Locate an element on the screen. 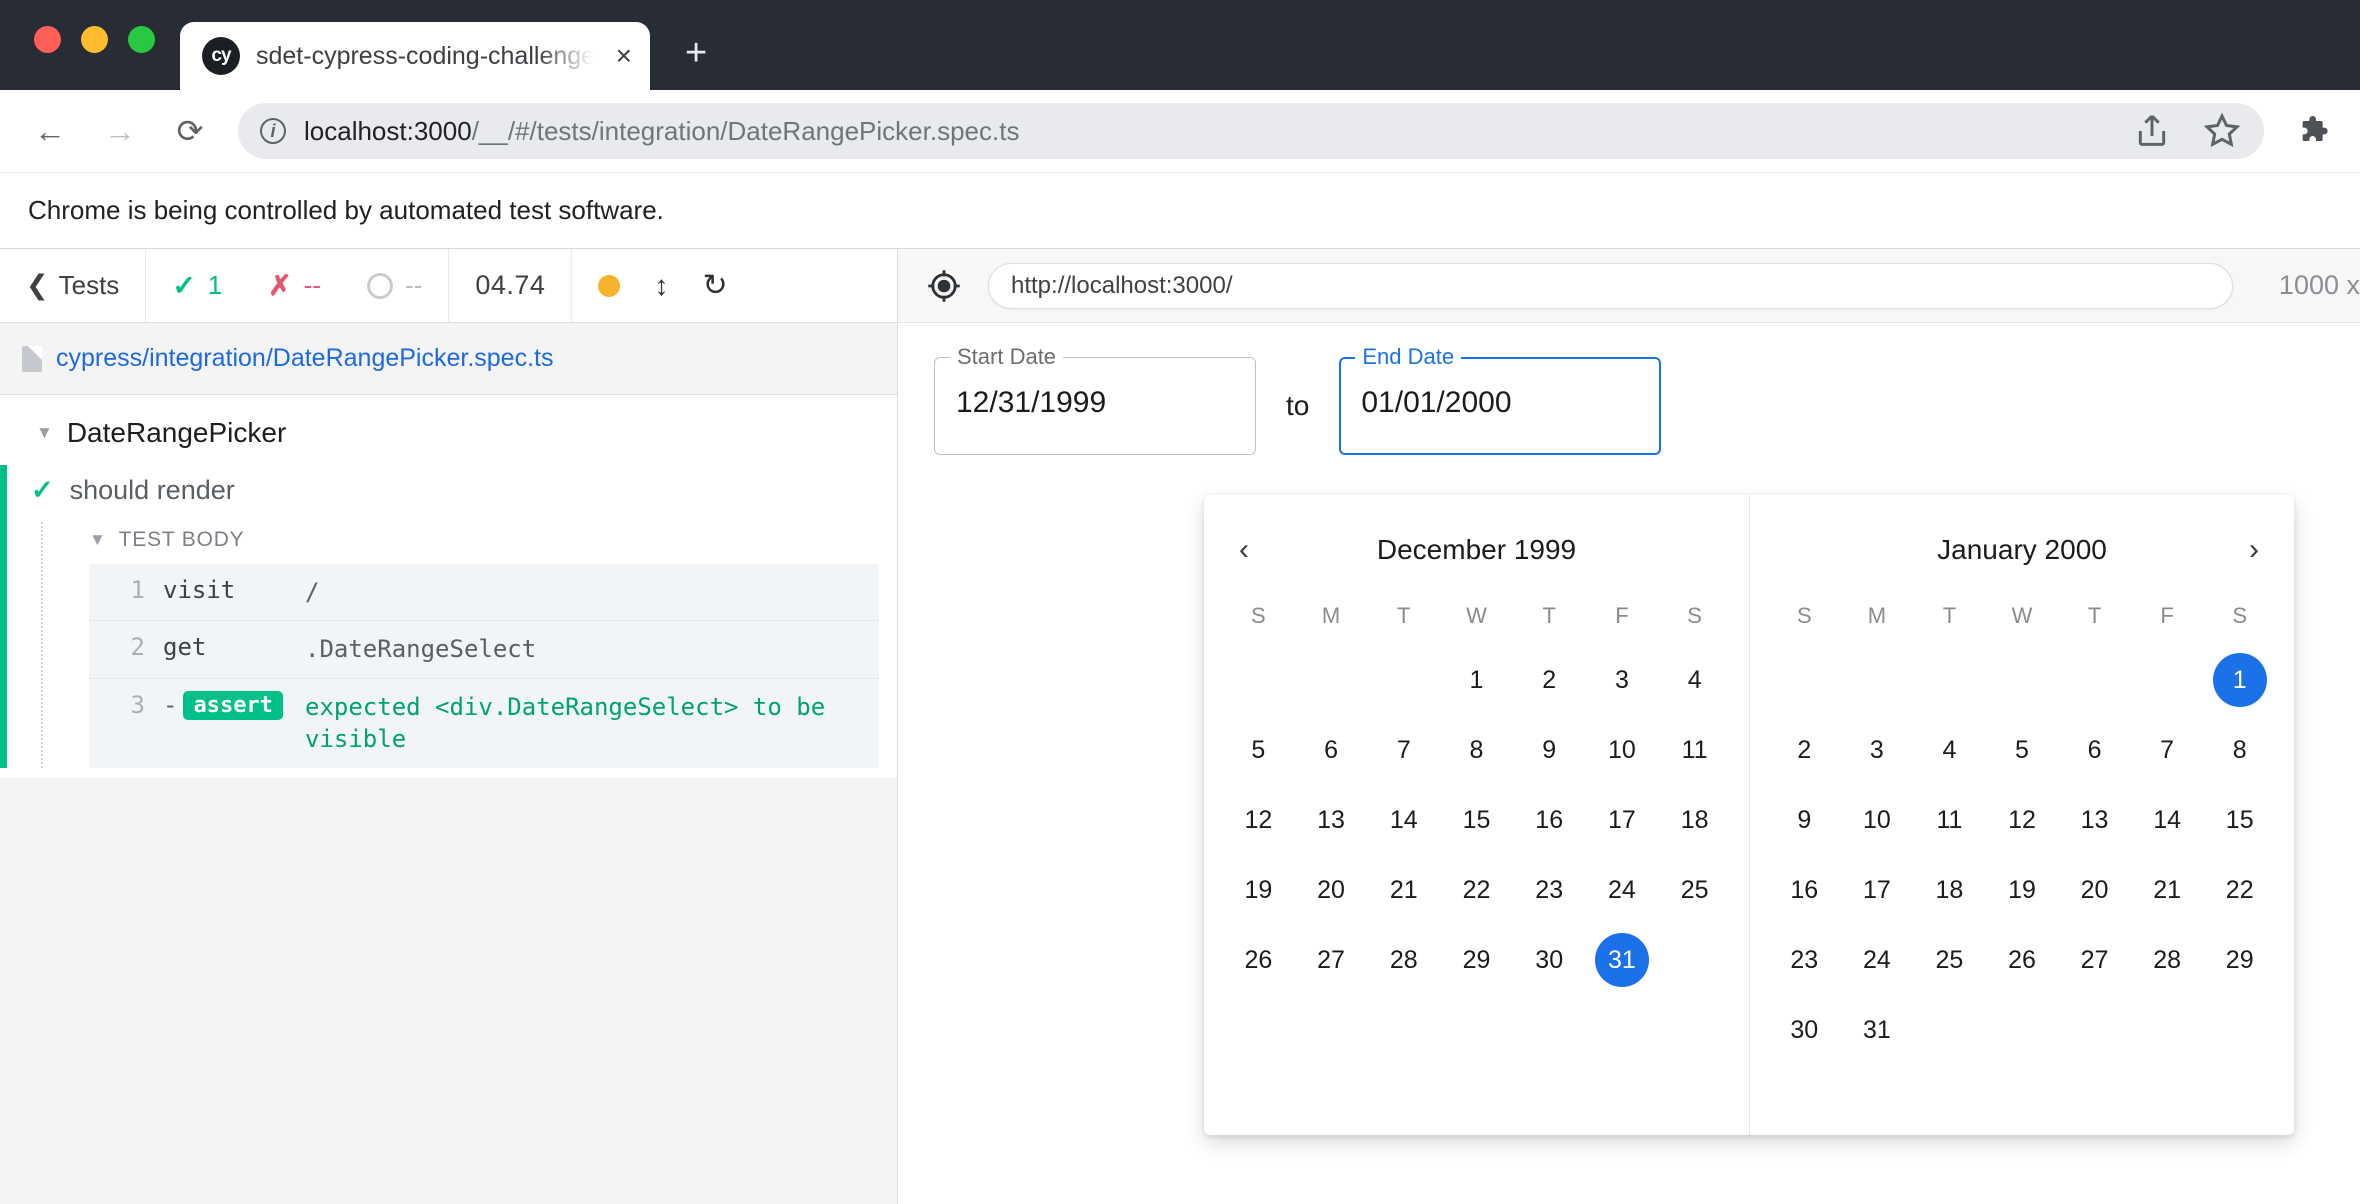 The height and width of the screenshot is (1204, 2360). calendar-day-number: 1 is located at coordinates (2239, 680).